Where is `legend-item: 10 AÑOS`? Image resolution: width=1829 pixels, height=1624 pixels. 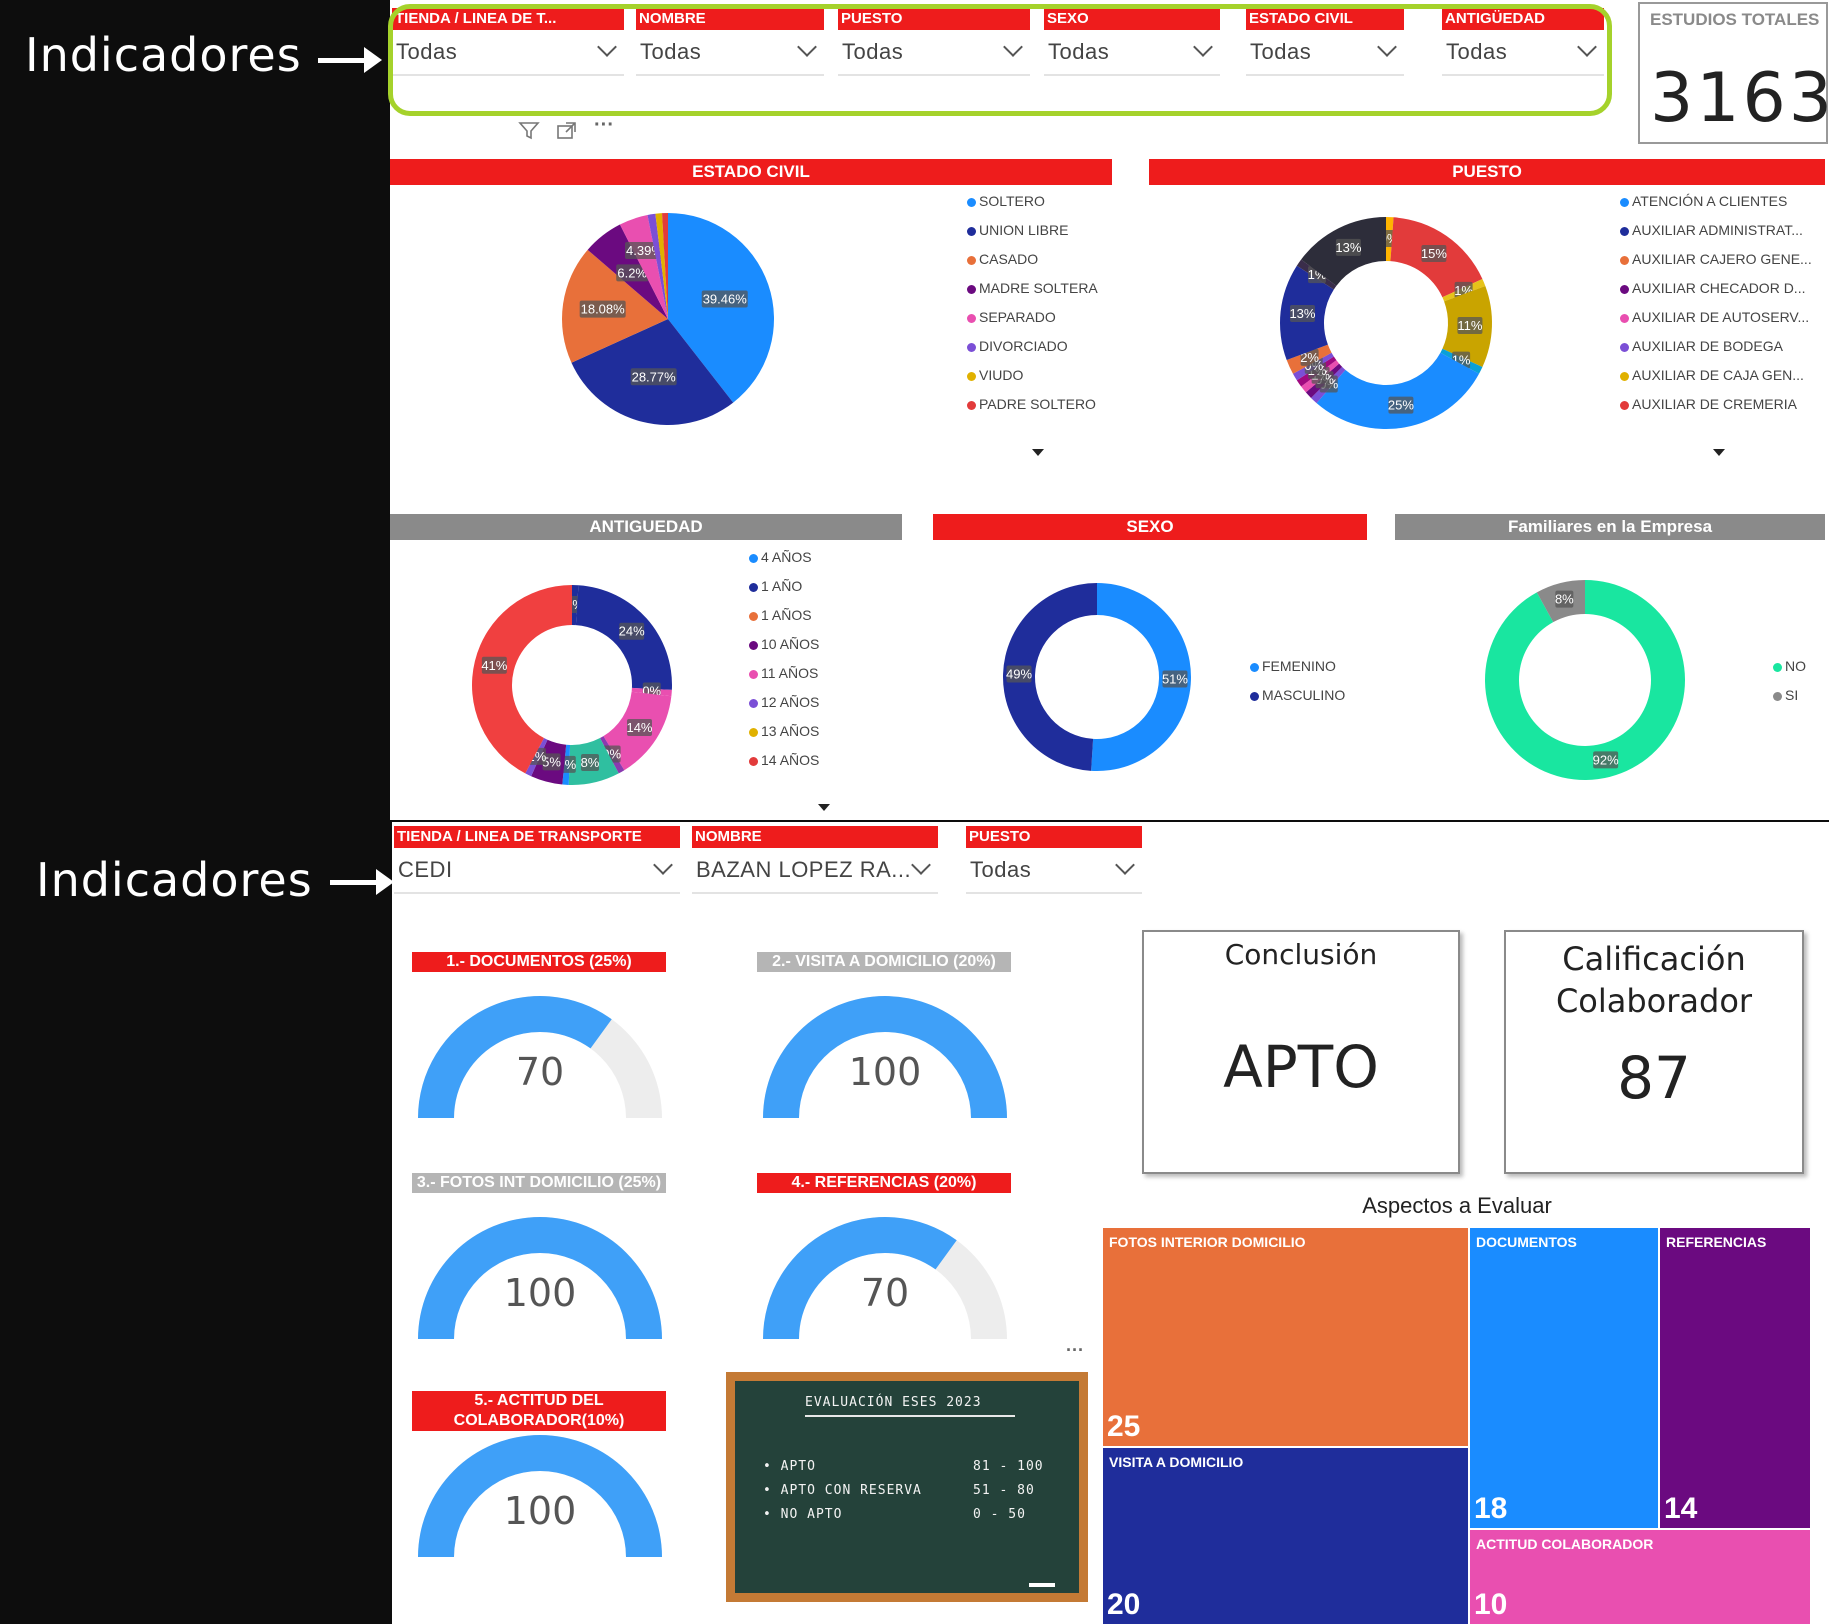
legend-item: 10 AÑOS is located at coordinates (784, 644).